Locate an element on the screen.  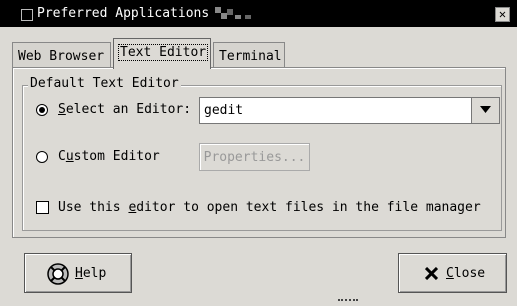
help-button: Help is located at coordinates (78, 273).